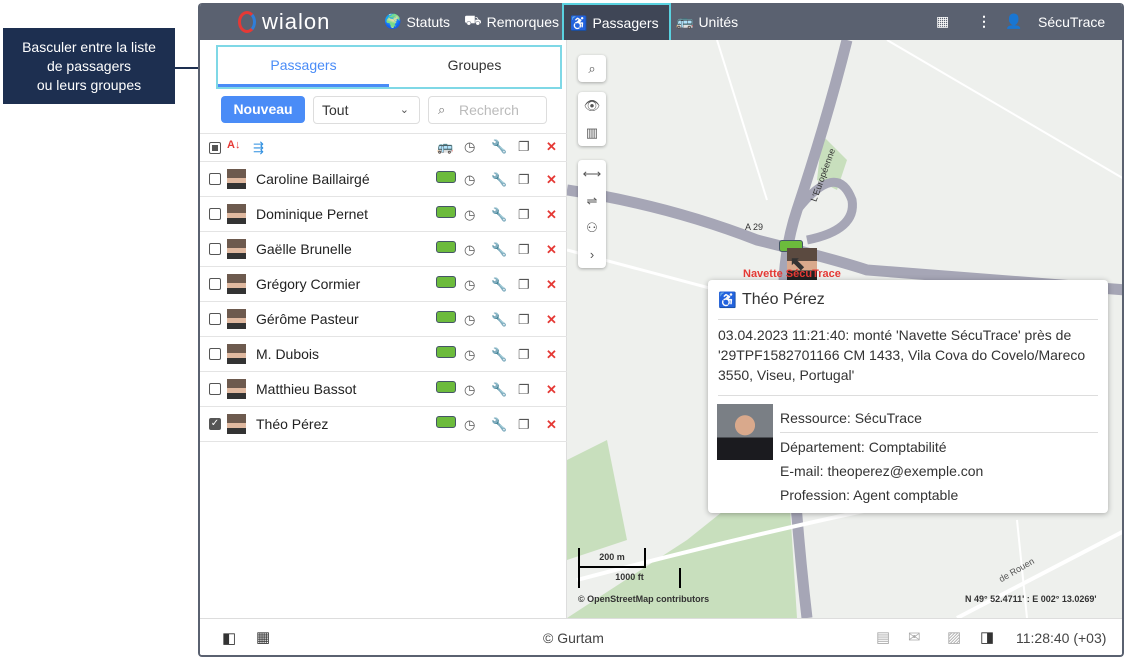 The height and width of the screenshot is (657, 1124). What do you see at coordinates (304, 249) in the screenshot?
I see `passenger-name: Gaëlle Brunelle` at bounding box center [304, 249].